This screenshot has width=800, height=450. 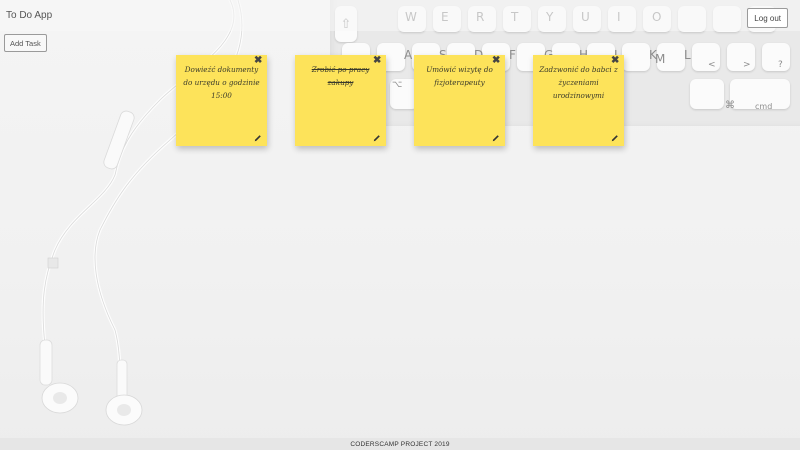 I want to click on key-label: F, so click(x=512, y=55).